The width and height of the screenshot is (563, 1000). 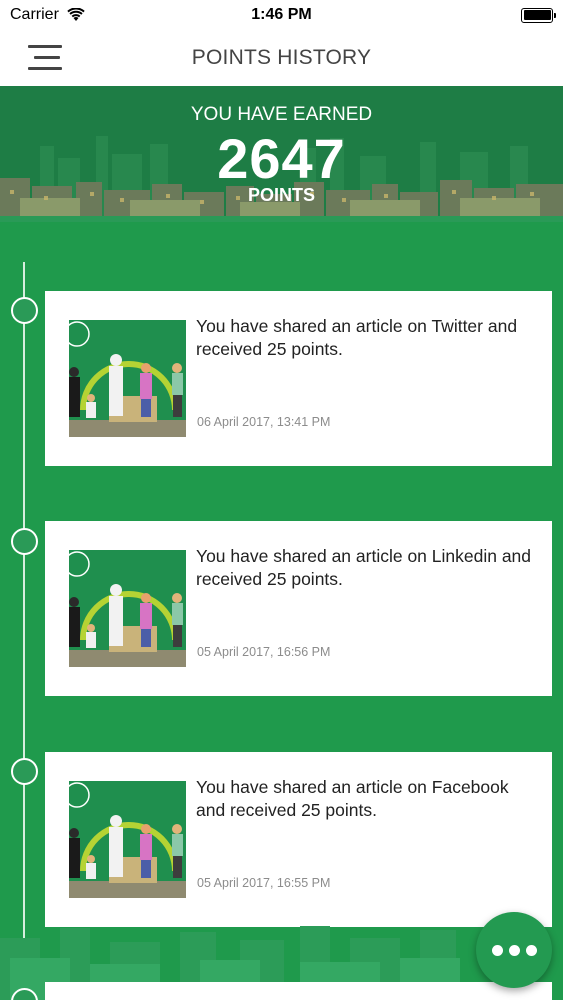 I want to click on timeline-line, so click(x=24, y=631).